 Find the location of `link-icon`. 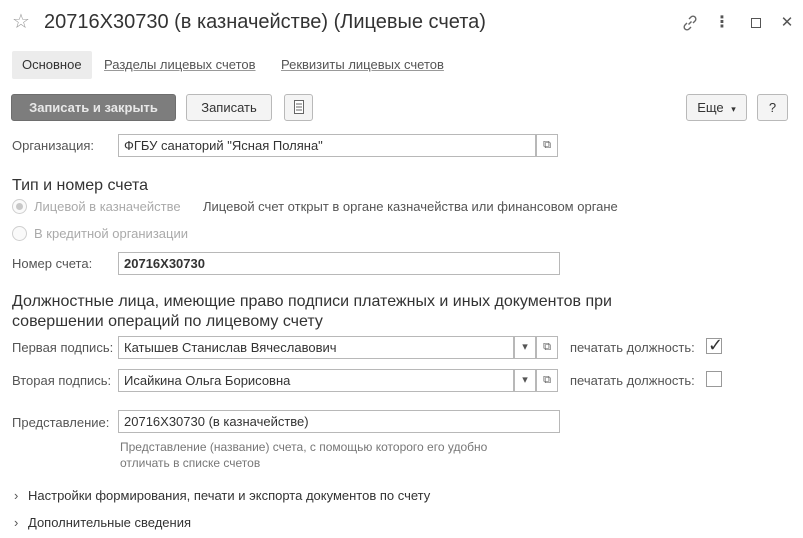

link-icon is located at coordinates (690, 23).